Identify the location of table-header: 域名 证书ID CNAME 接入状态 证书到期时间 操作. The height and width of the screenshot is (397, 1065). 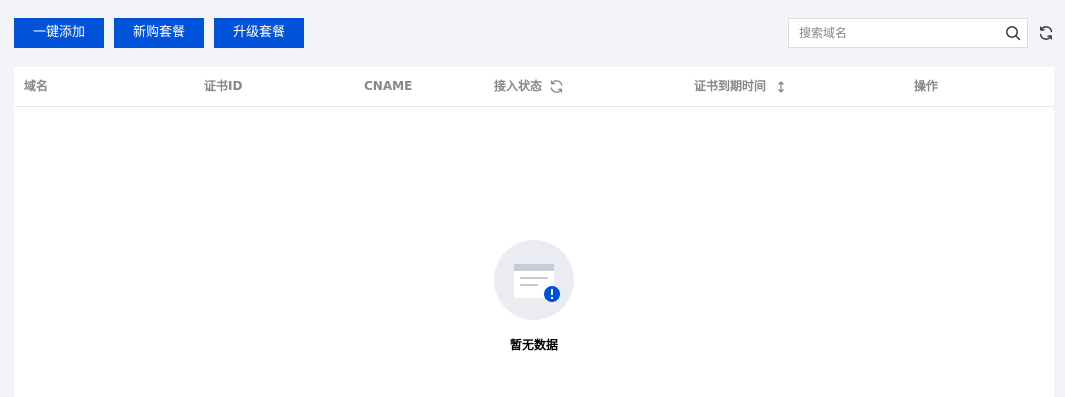
(534, 87).